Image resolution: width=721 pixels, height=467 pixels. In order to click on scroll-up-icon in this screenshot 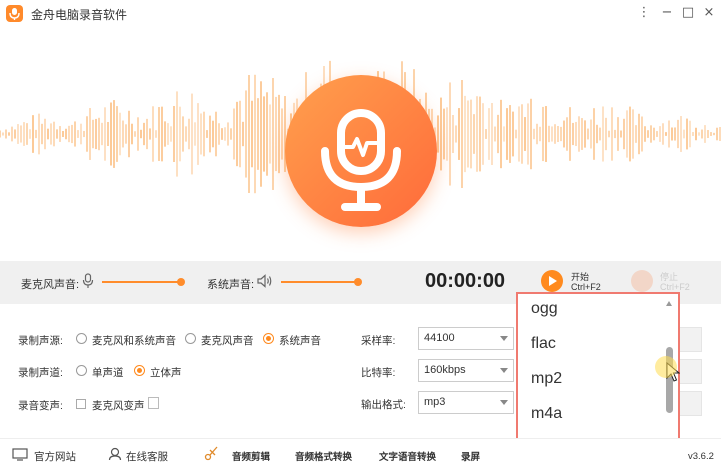, I will do `click(669, 303)`.